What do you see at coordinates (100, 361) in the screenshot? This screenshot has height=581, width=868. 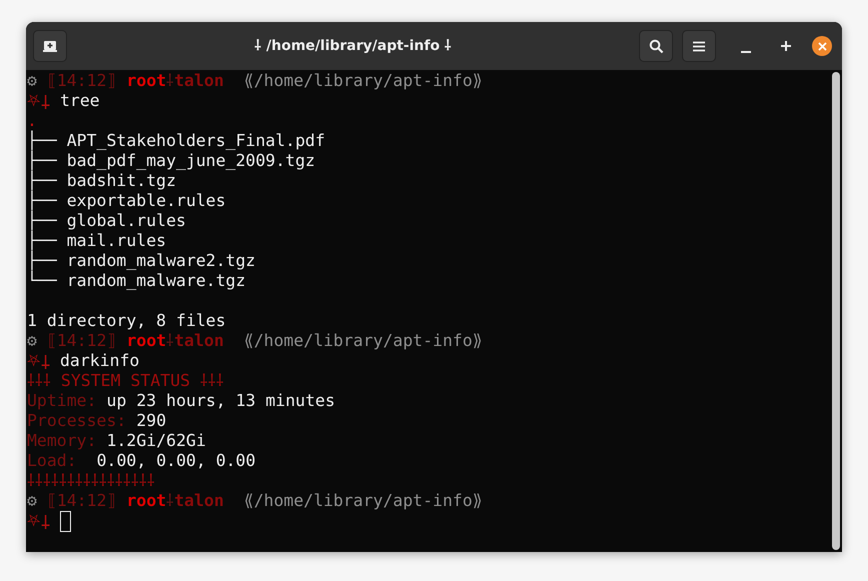 I see `command-text: darkinfo` at bounding box center [100, 361].